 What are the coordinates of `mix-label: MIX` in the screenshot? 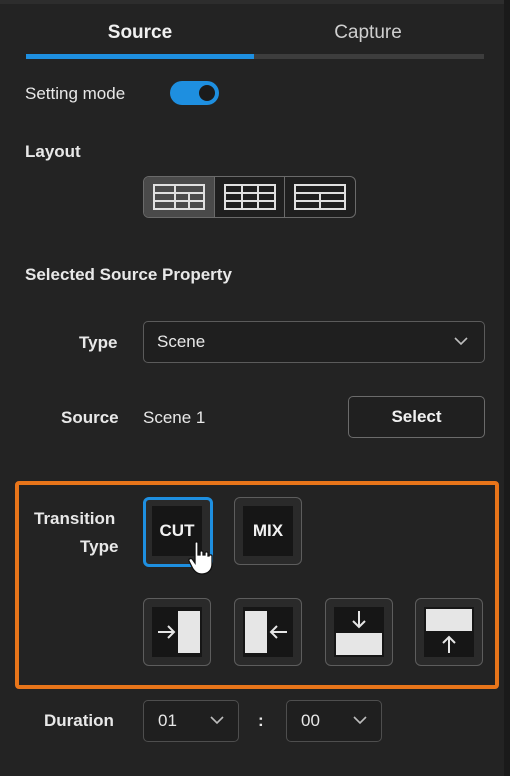 It's located at (268, 531).